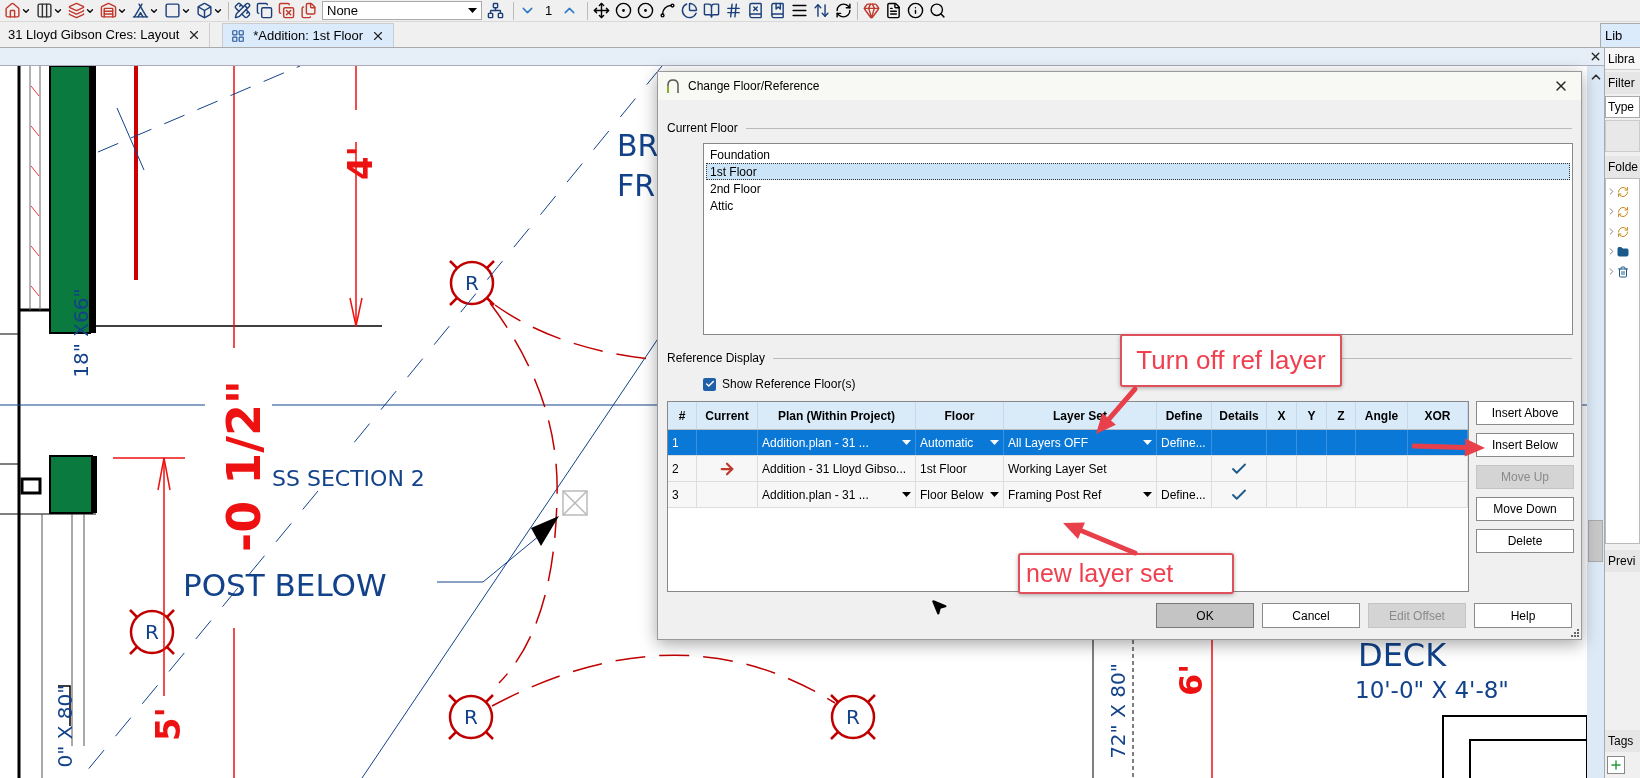 Image resolution: width=1640 pixels, height=778 pixels. I want to click on square-icon, so click(172, 10).